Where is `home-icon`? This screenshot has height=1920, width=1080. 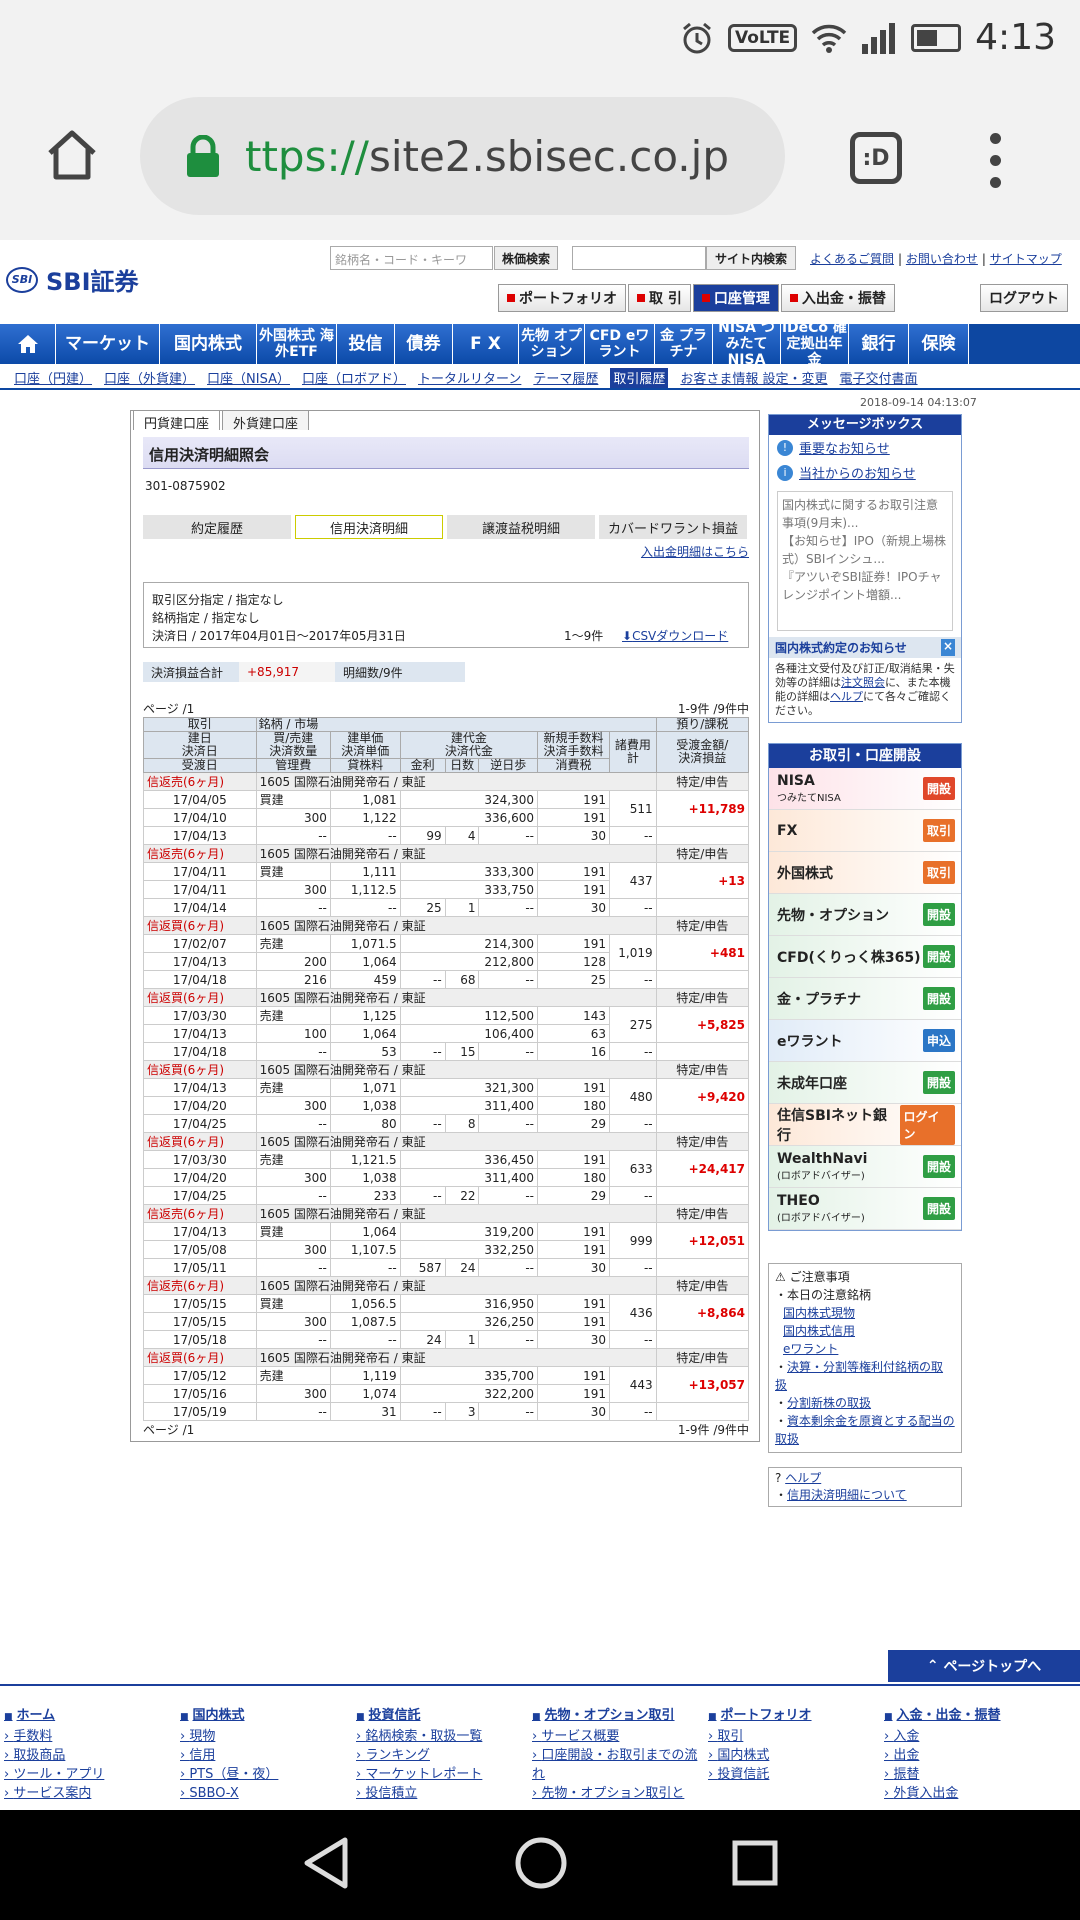
home-icon is located at coordinates (72, 155).